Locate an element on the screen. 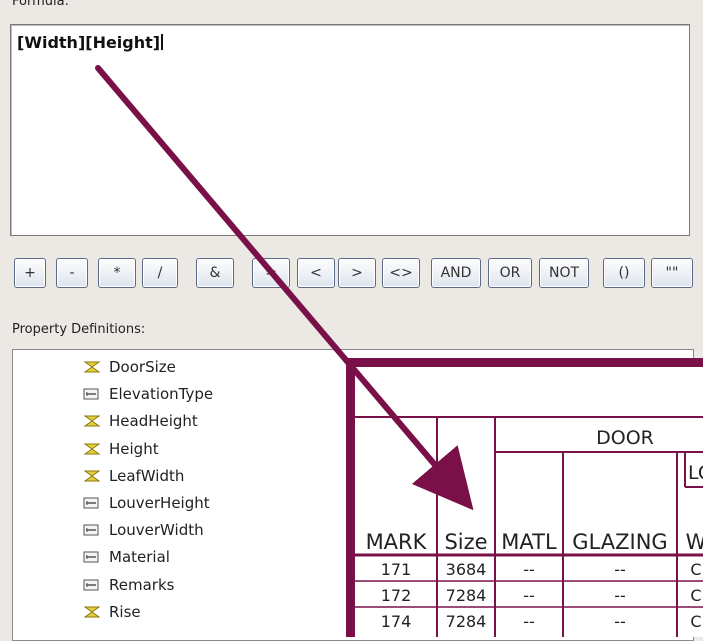 Image resolution: width=703 pixels, height=641 pixels. operator-button-6: < is located at coordinates (316, 273).